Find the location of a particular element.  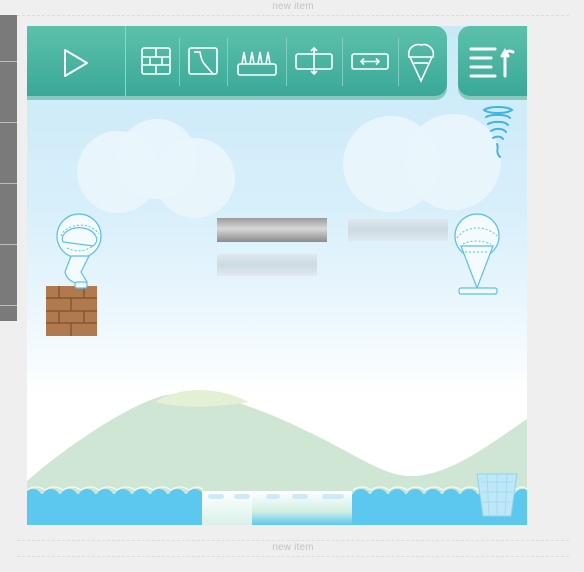

horizontal-move-icon is located at coordinates (370, 61).